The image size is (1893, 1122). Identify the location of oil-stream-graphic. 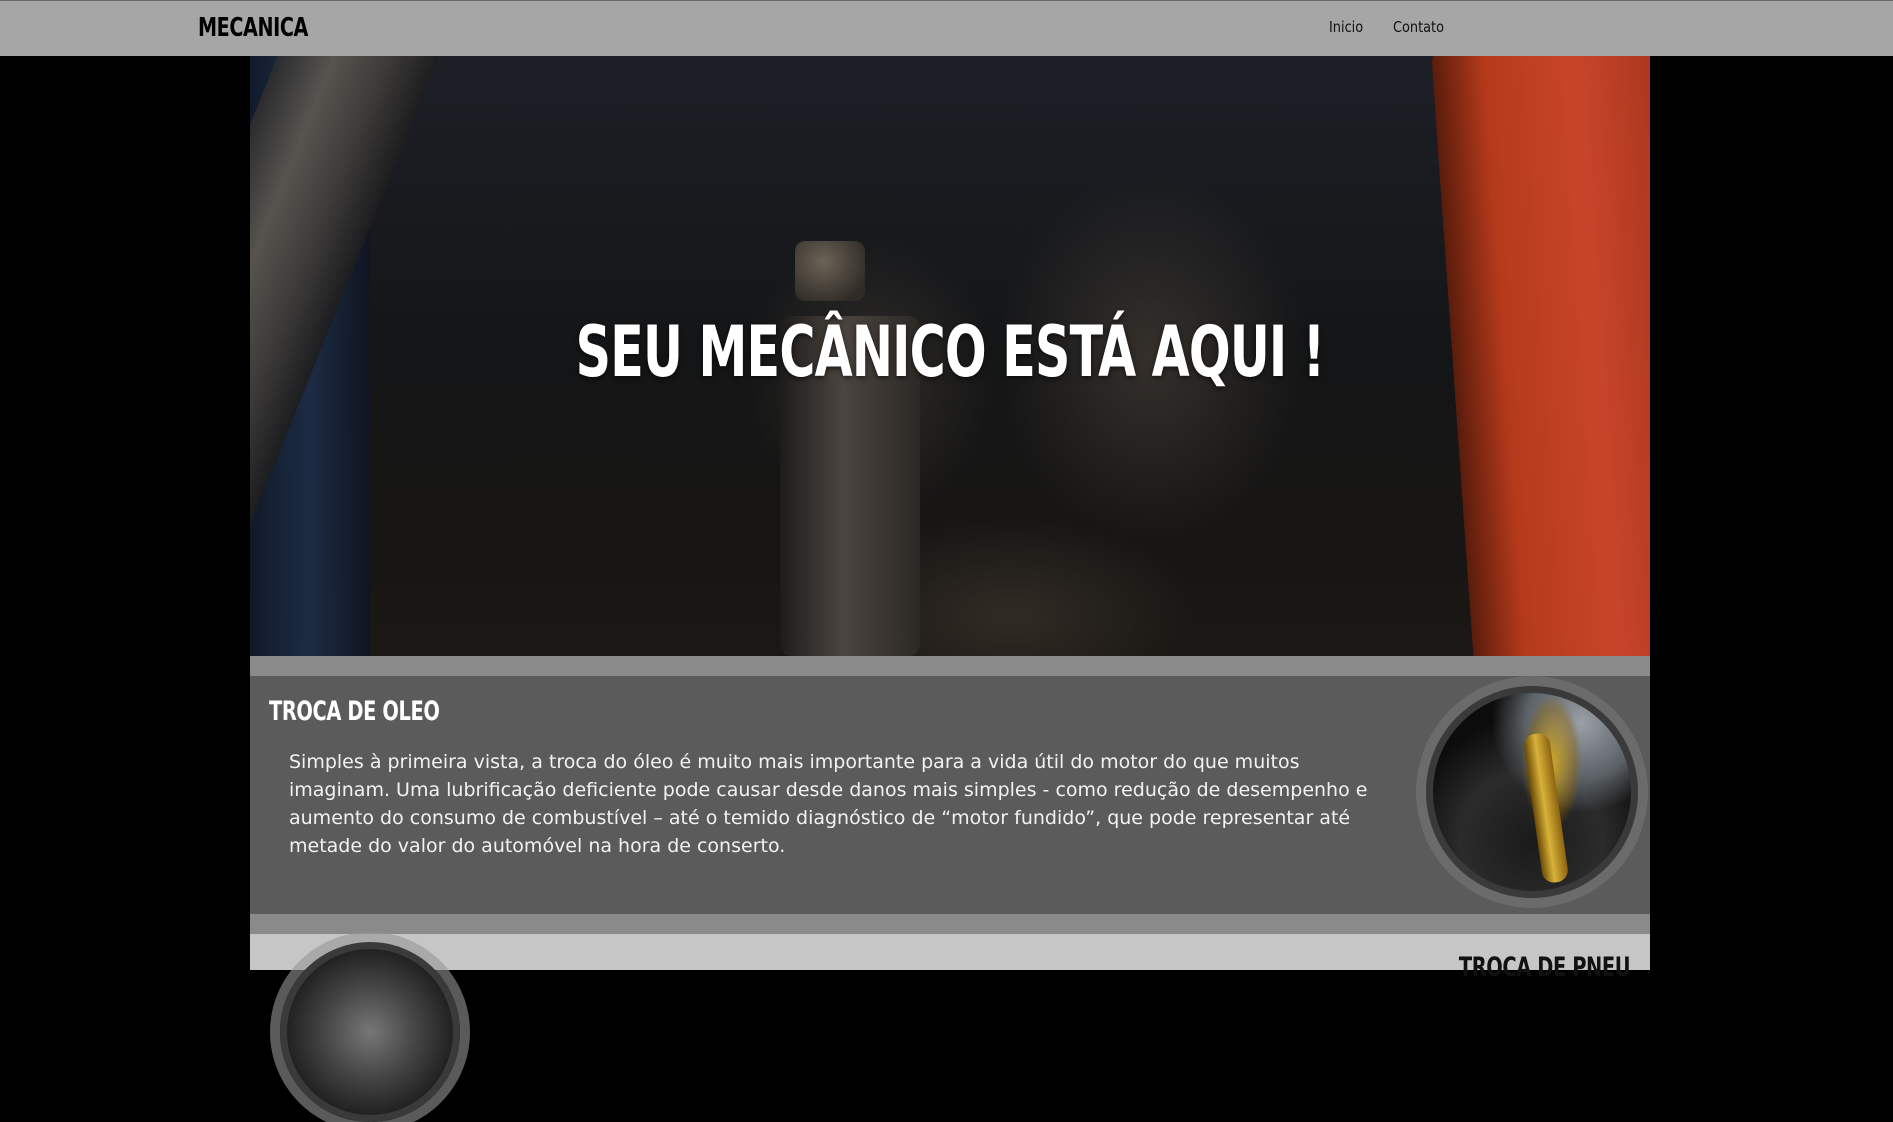
(1546, 808).